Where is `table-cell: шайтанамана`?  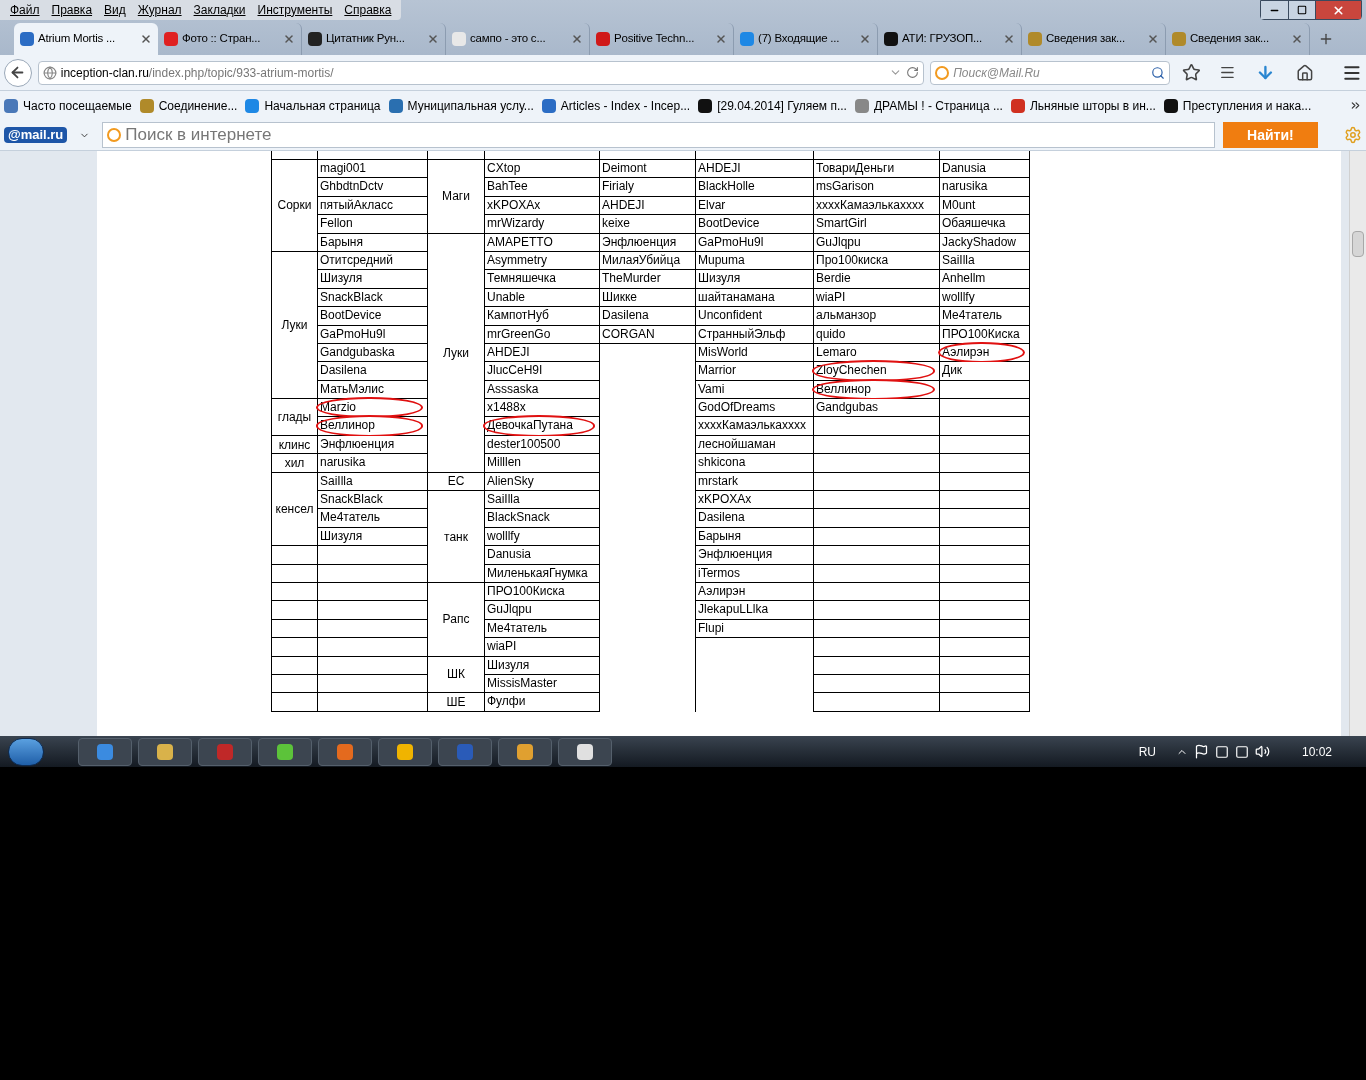 table-cell: шайтанамана is located at coordinates (736, 296).